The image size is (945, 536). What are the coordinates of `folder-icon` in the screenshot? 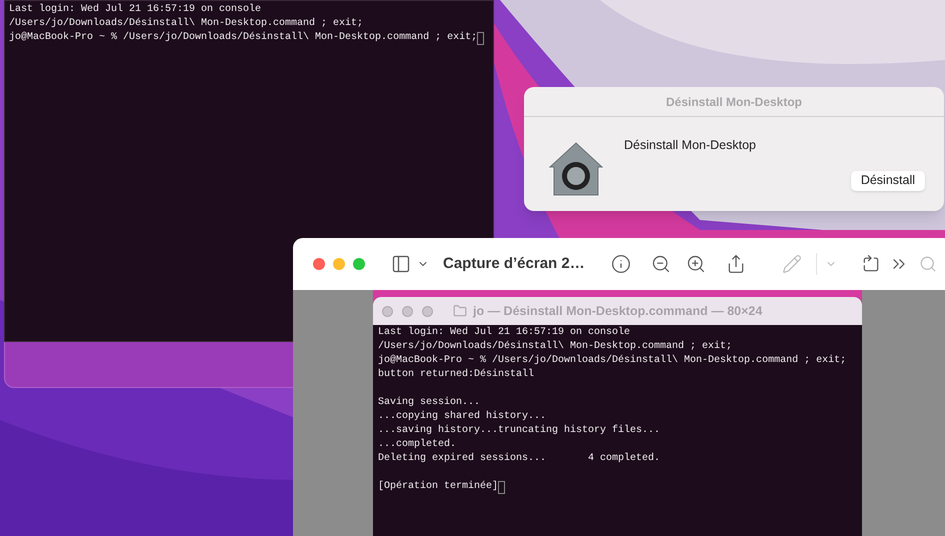 It's located at (460, 311).